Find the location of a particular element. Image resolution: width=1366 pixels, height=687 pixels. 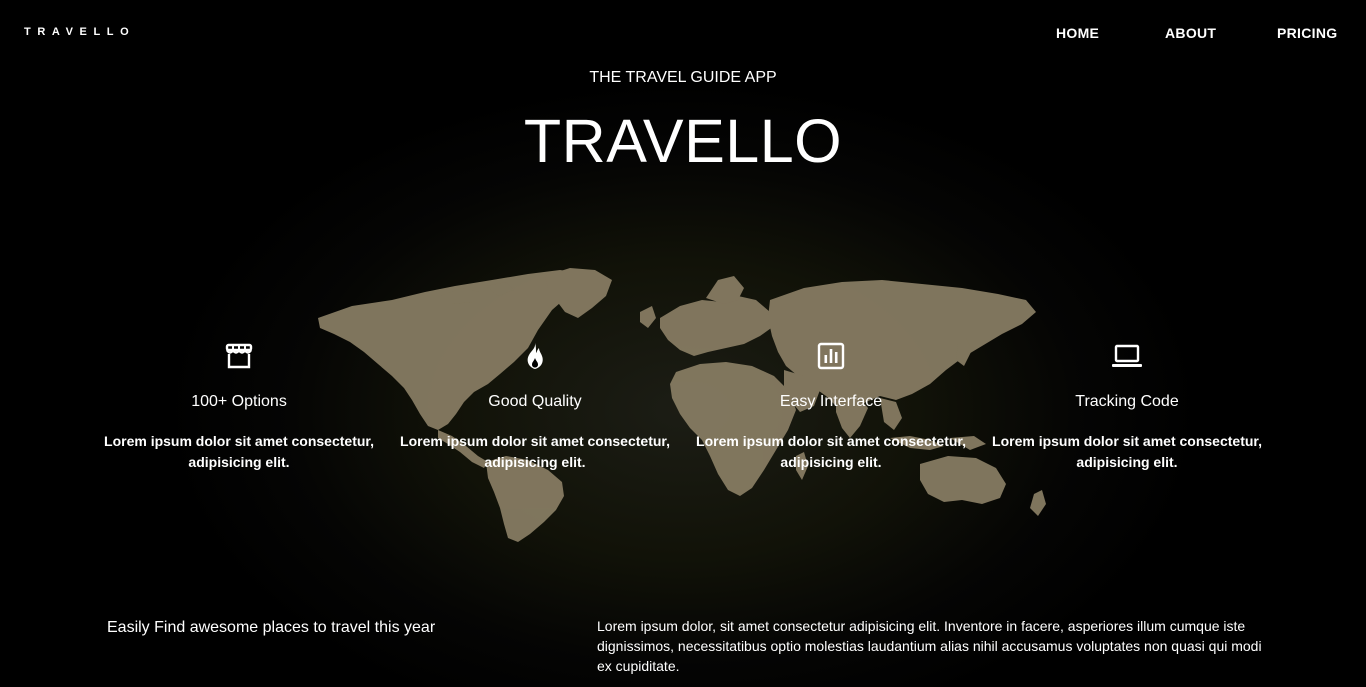

feature-title: 100+ Options is located at coordinates (239, 401).